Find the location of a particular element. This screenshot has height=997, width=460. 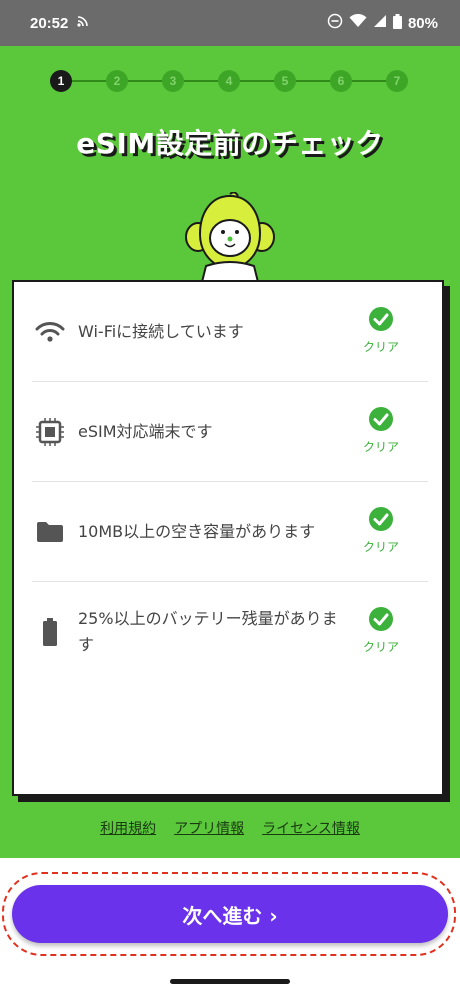

battery-status-icon is located at coordinates (397, 23).